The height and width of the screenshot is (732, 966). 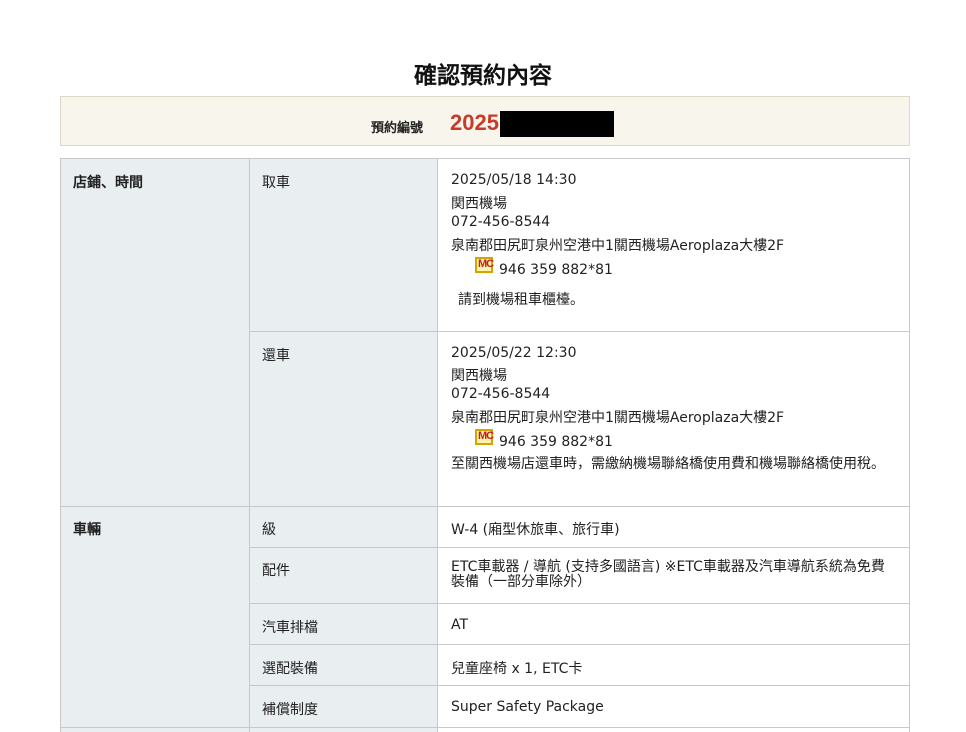 I want to click on pickup-label: 取車, so click(x=276, y=183).